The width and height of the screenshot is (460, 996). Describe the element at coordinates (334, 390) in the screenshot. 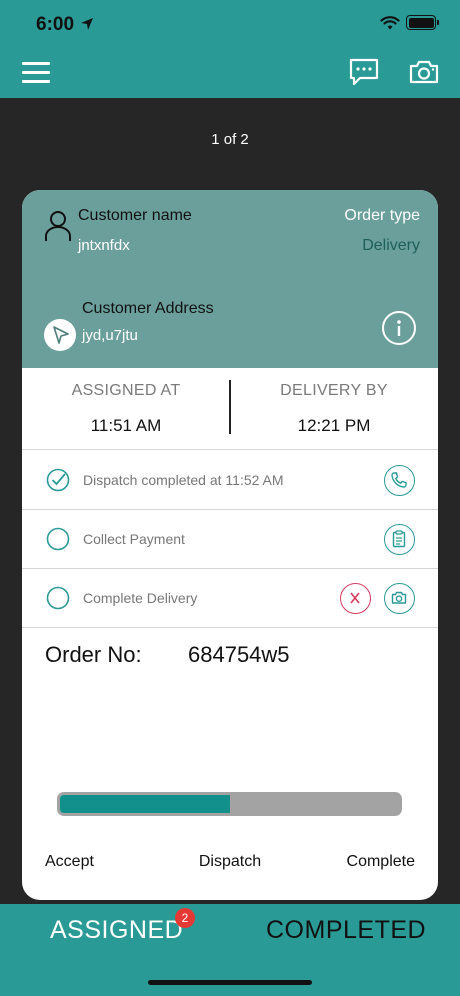

I see `delivery-by-label: DELIVERY BY` at that location.